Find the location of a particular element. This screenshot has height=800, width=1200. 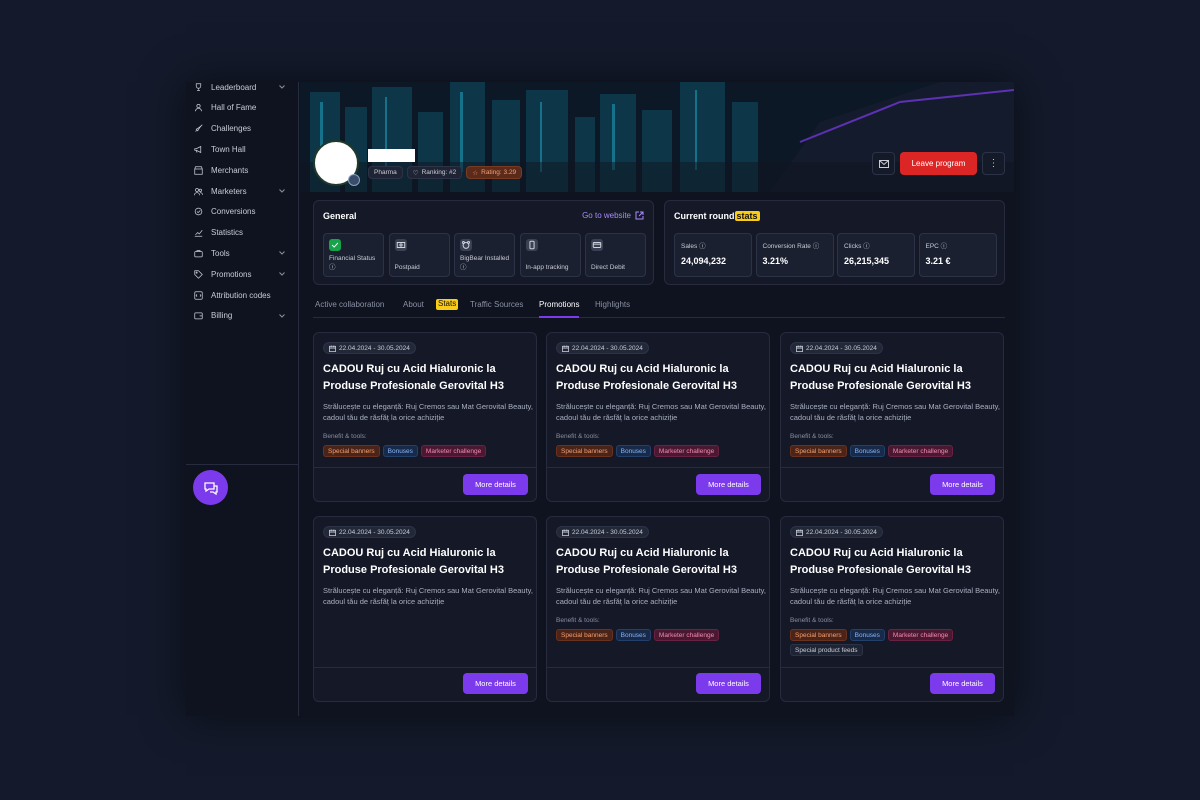

message-button is located at coordinates (883, 163).